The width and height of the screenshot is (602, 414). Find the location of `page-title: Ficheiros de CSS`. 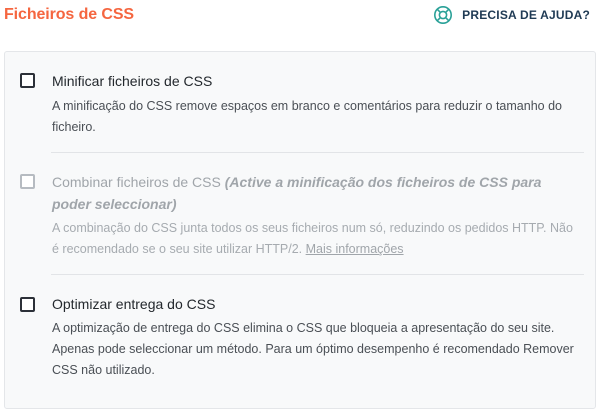

page-title: Ficheiros de CSS is located at coordinates (69, 14).